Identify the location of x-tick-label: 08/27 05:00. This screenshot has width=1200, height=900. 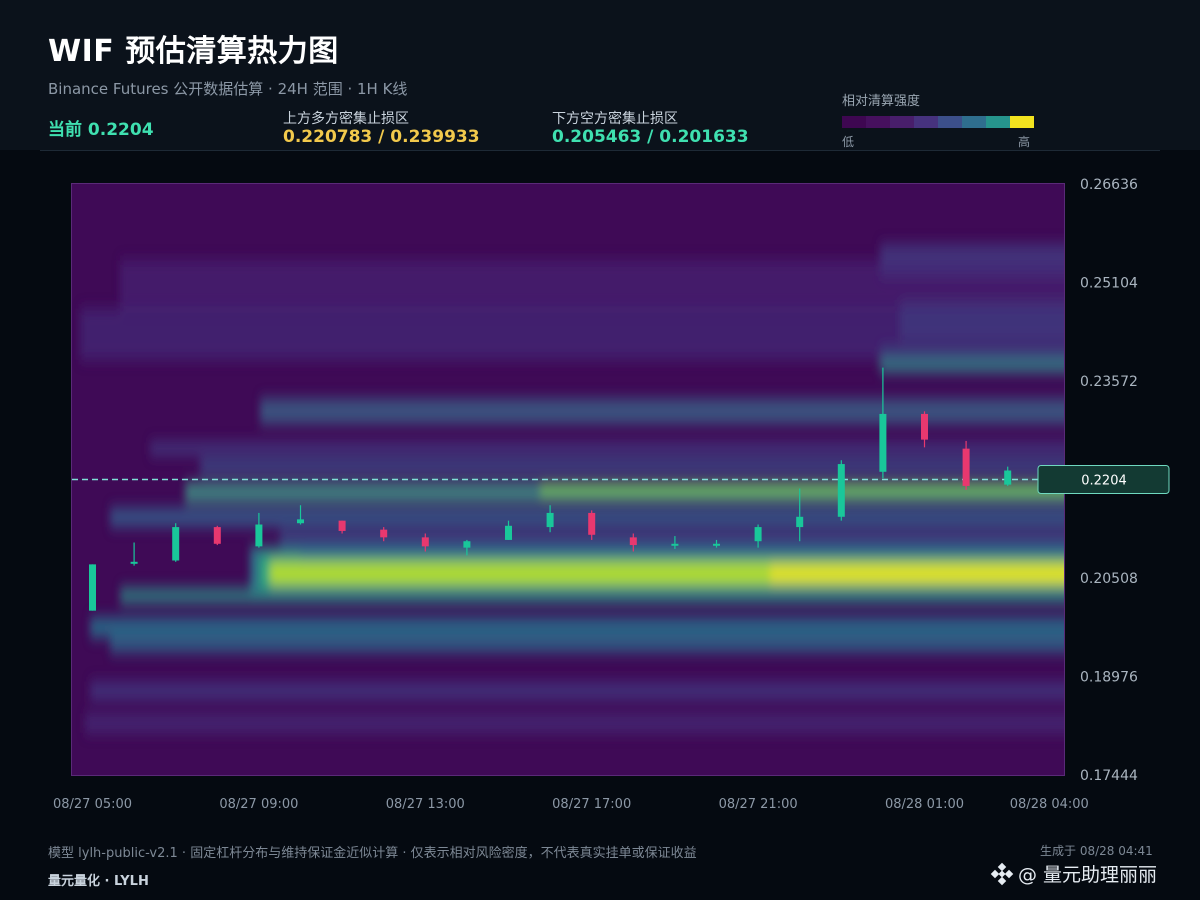
(92, 804).